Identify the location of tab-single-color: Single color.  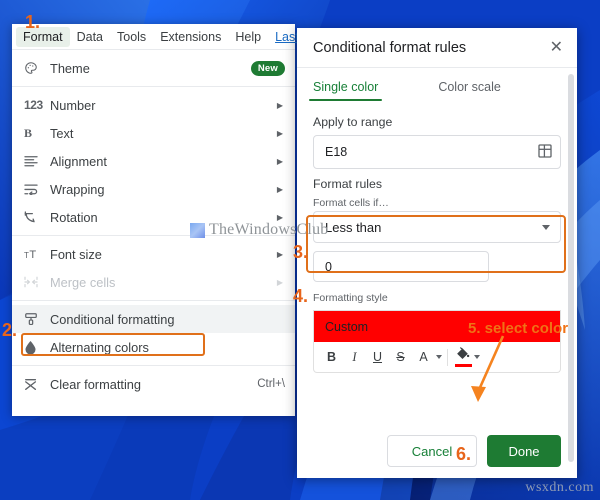
(345, 87).